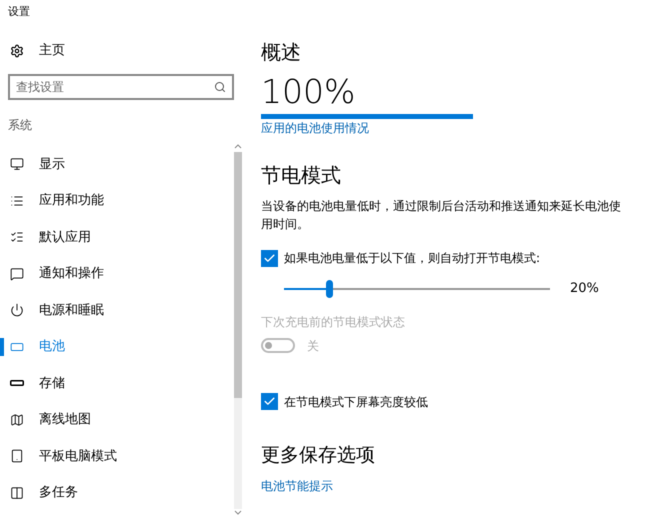 The image size is (650, 516). What do you see at coordinates (20, 125) in the screenshot?
I see `section-label: 系统` at bounding box center [20, 125].